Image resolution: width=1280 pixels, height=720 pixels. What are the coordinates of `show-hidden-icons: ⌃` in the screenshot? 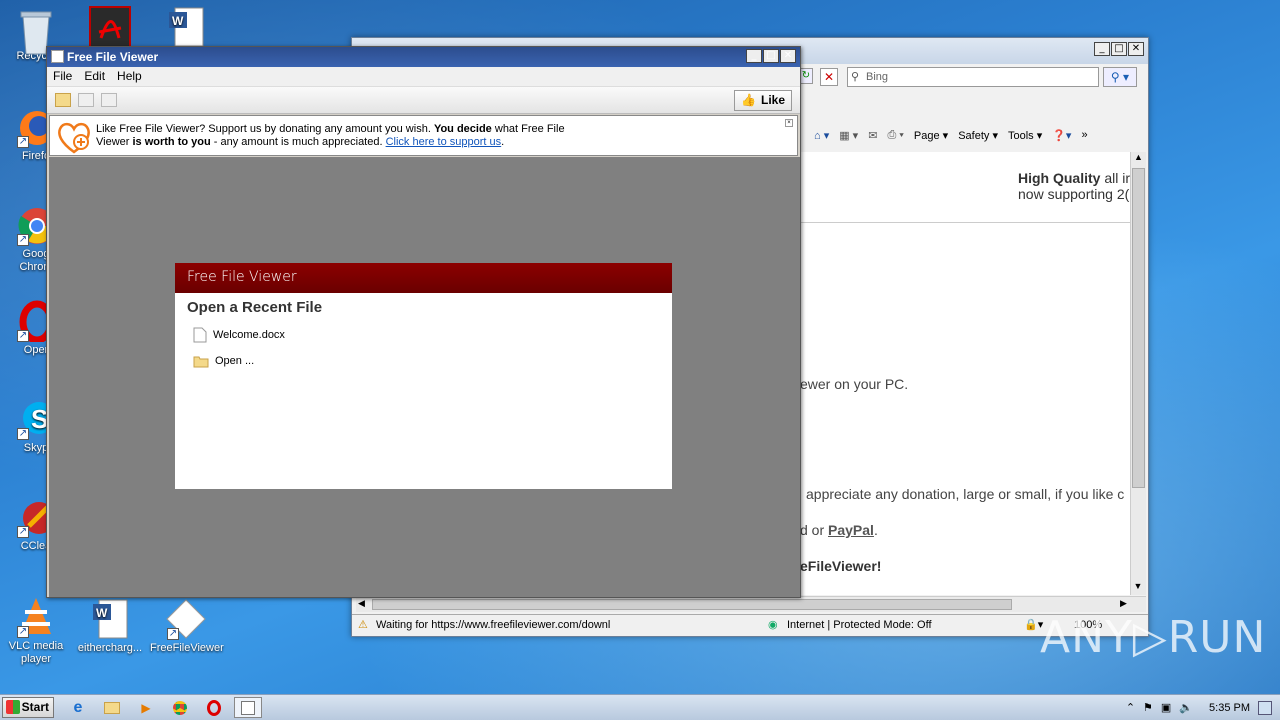 It's located at (1130, 707).